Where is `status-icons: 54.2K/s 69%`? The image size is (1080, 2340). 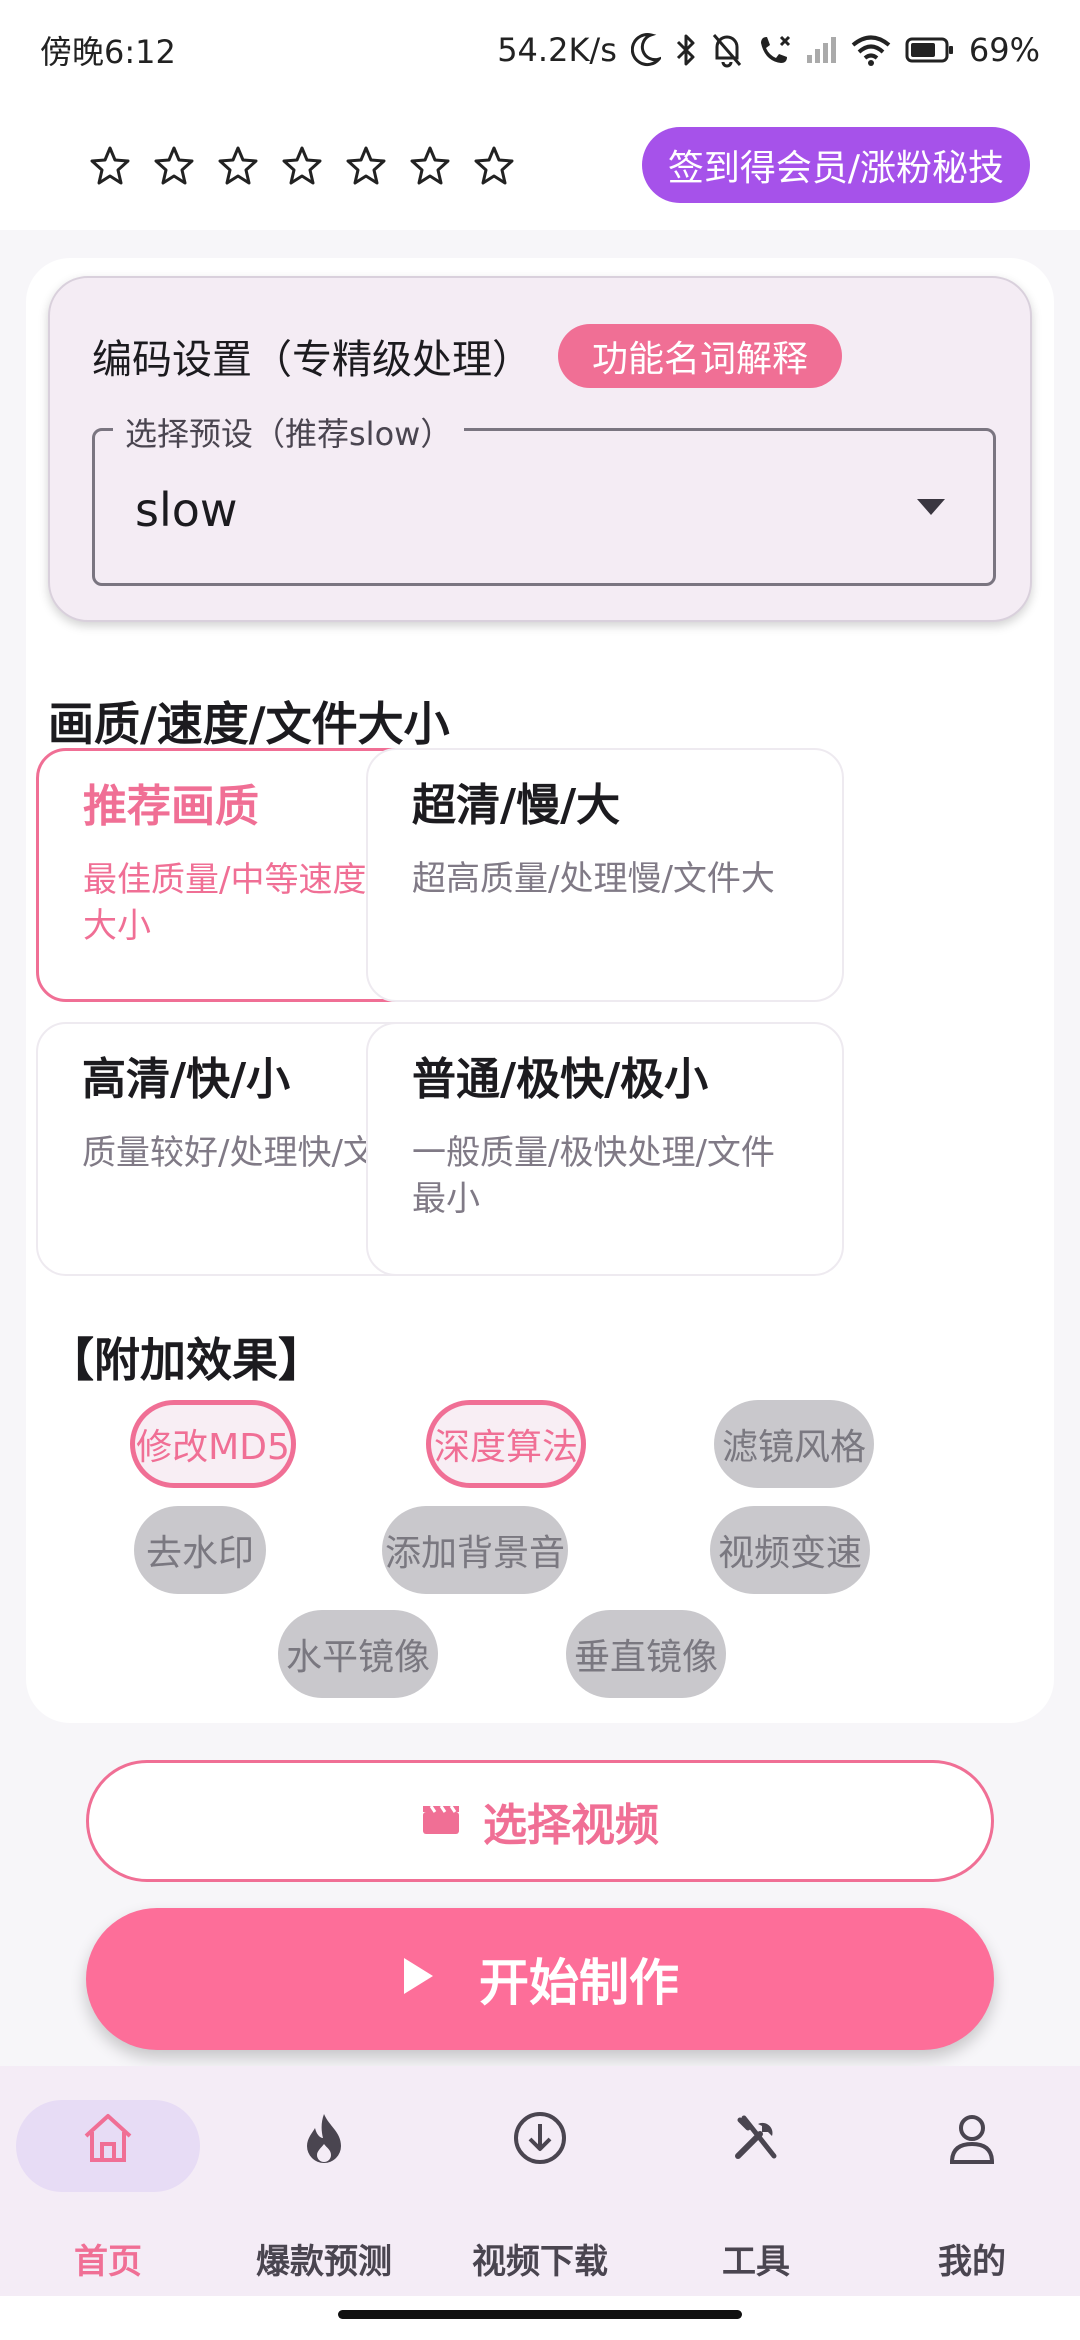
status-icons: 54.2K/s 69% is located at coordinates (768, 50).